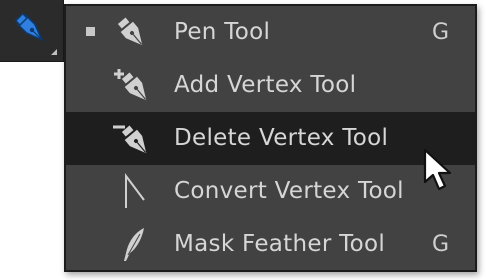 The width and height of the screenshot is (486, 280). Describe the element at coordinates (135, 190) in the screenshot. I see `convert-vertex-icon` at that location.